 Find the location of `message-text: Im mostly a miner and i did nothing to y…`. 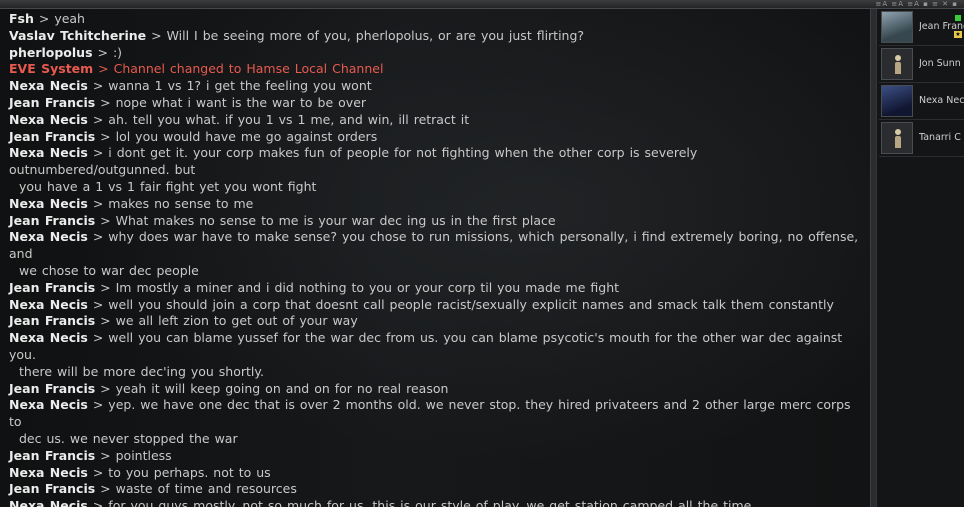

message-text: Im mostly a miner and i did nothing to y… is located at coordinates (367, 287).